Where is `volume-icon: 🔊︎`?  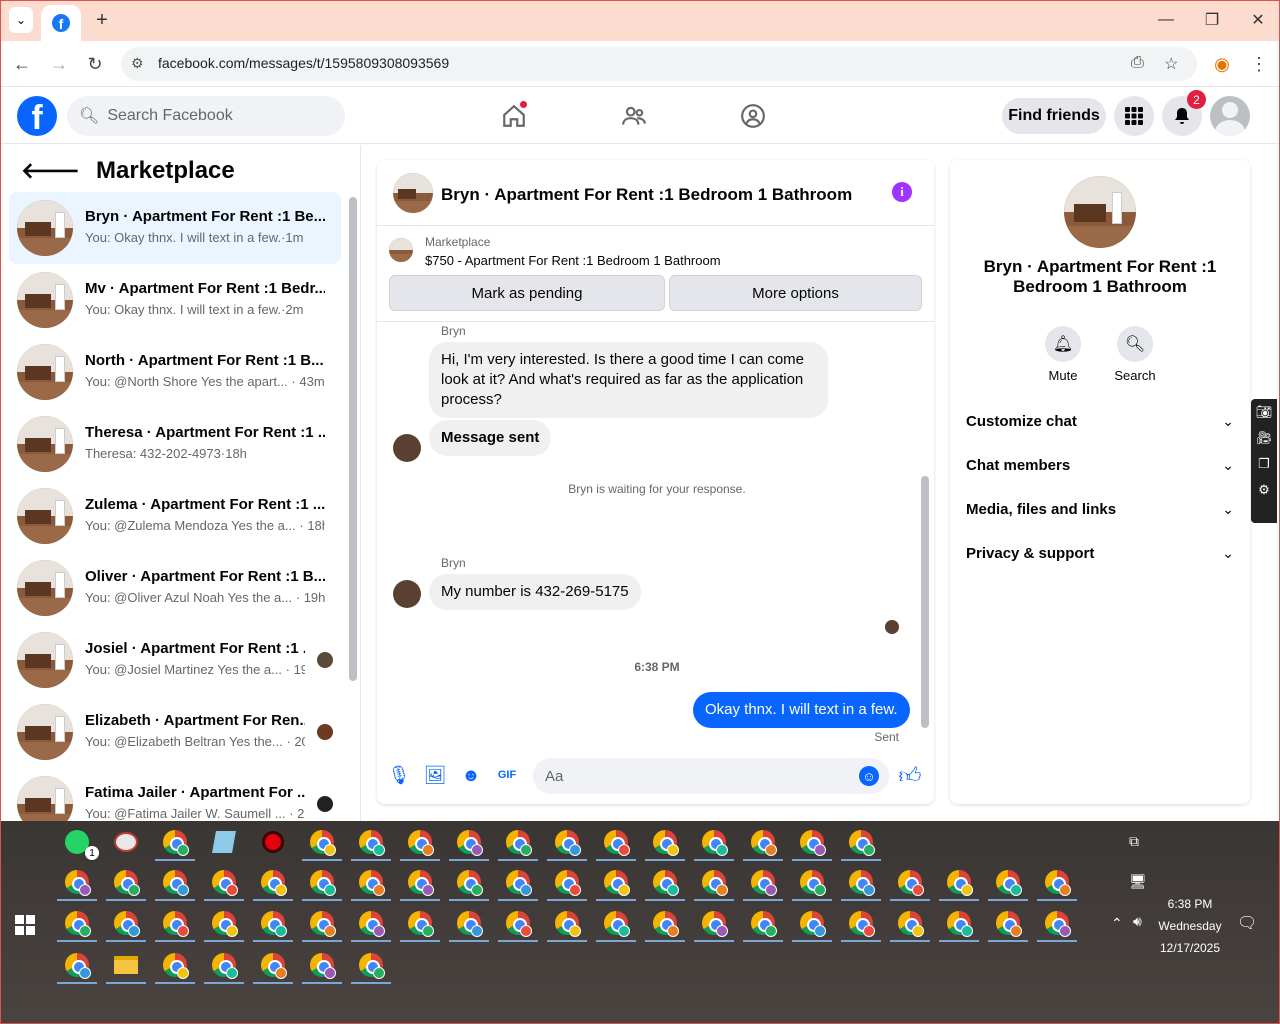
volume-icon: 🔊︎ is located at coordinates (1137, 921).